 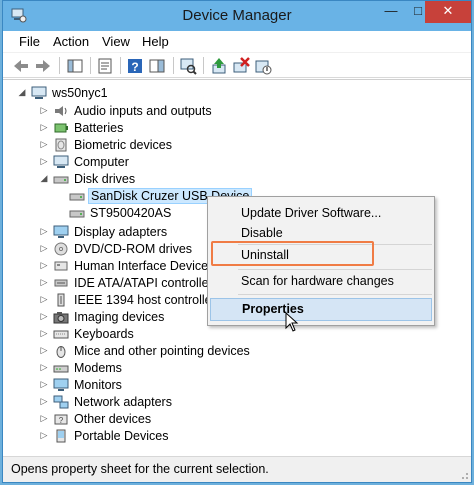 What do you see at coordinates (98, 384) in the screenshot?
I see `tree-item-label: Monitors` at bounding box center [98, 384].